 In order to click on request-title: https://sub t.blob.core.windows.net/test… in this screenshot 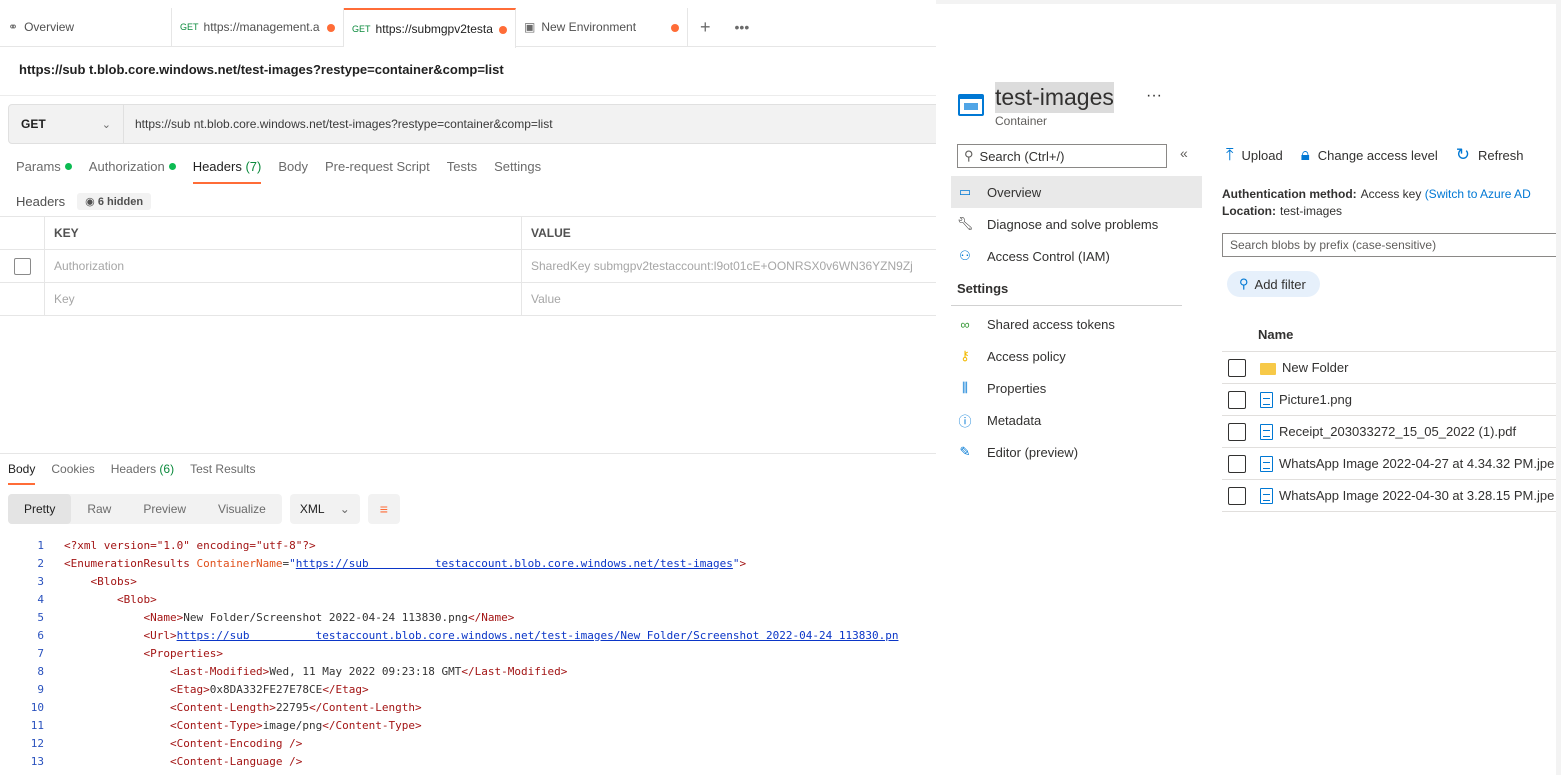, I will do `click(261, 69)`.